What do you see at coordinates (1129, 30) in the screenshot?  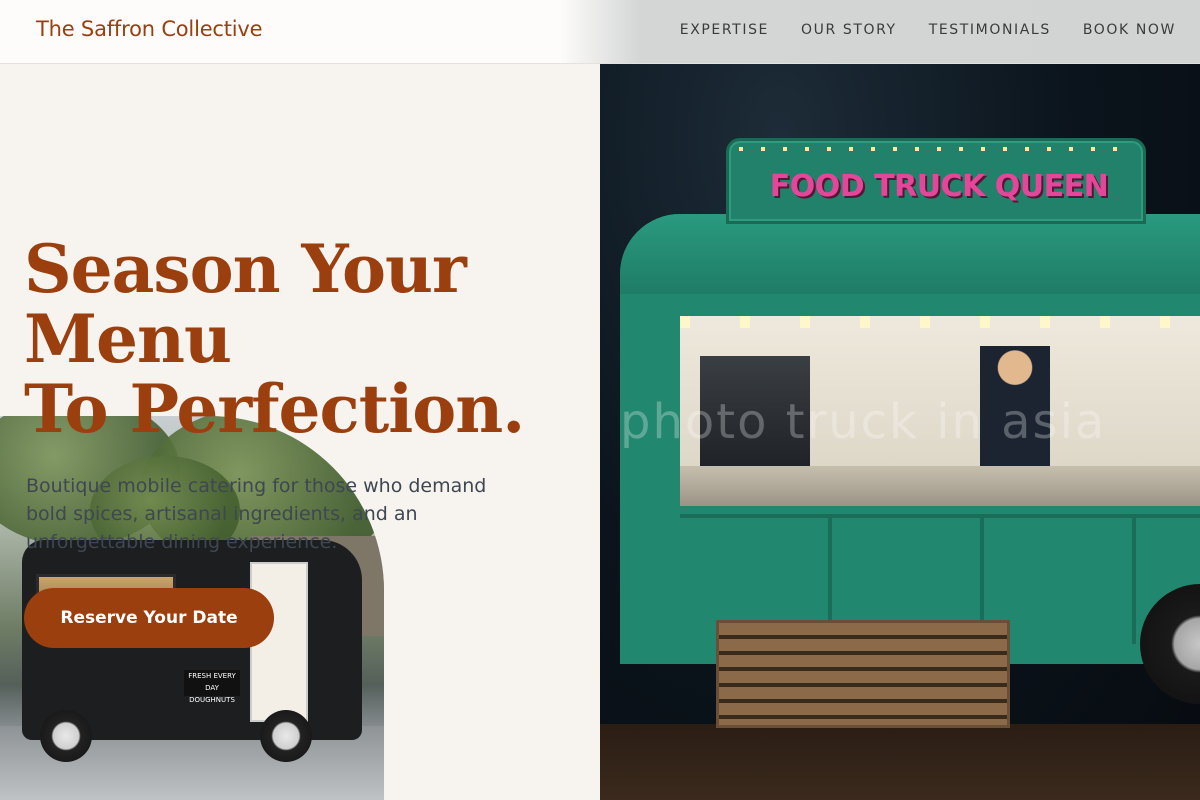 I see `nav-link-book-now: BOOK NOW` at bounding box center [1129, 30].